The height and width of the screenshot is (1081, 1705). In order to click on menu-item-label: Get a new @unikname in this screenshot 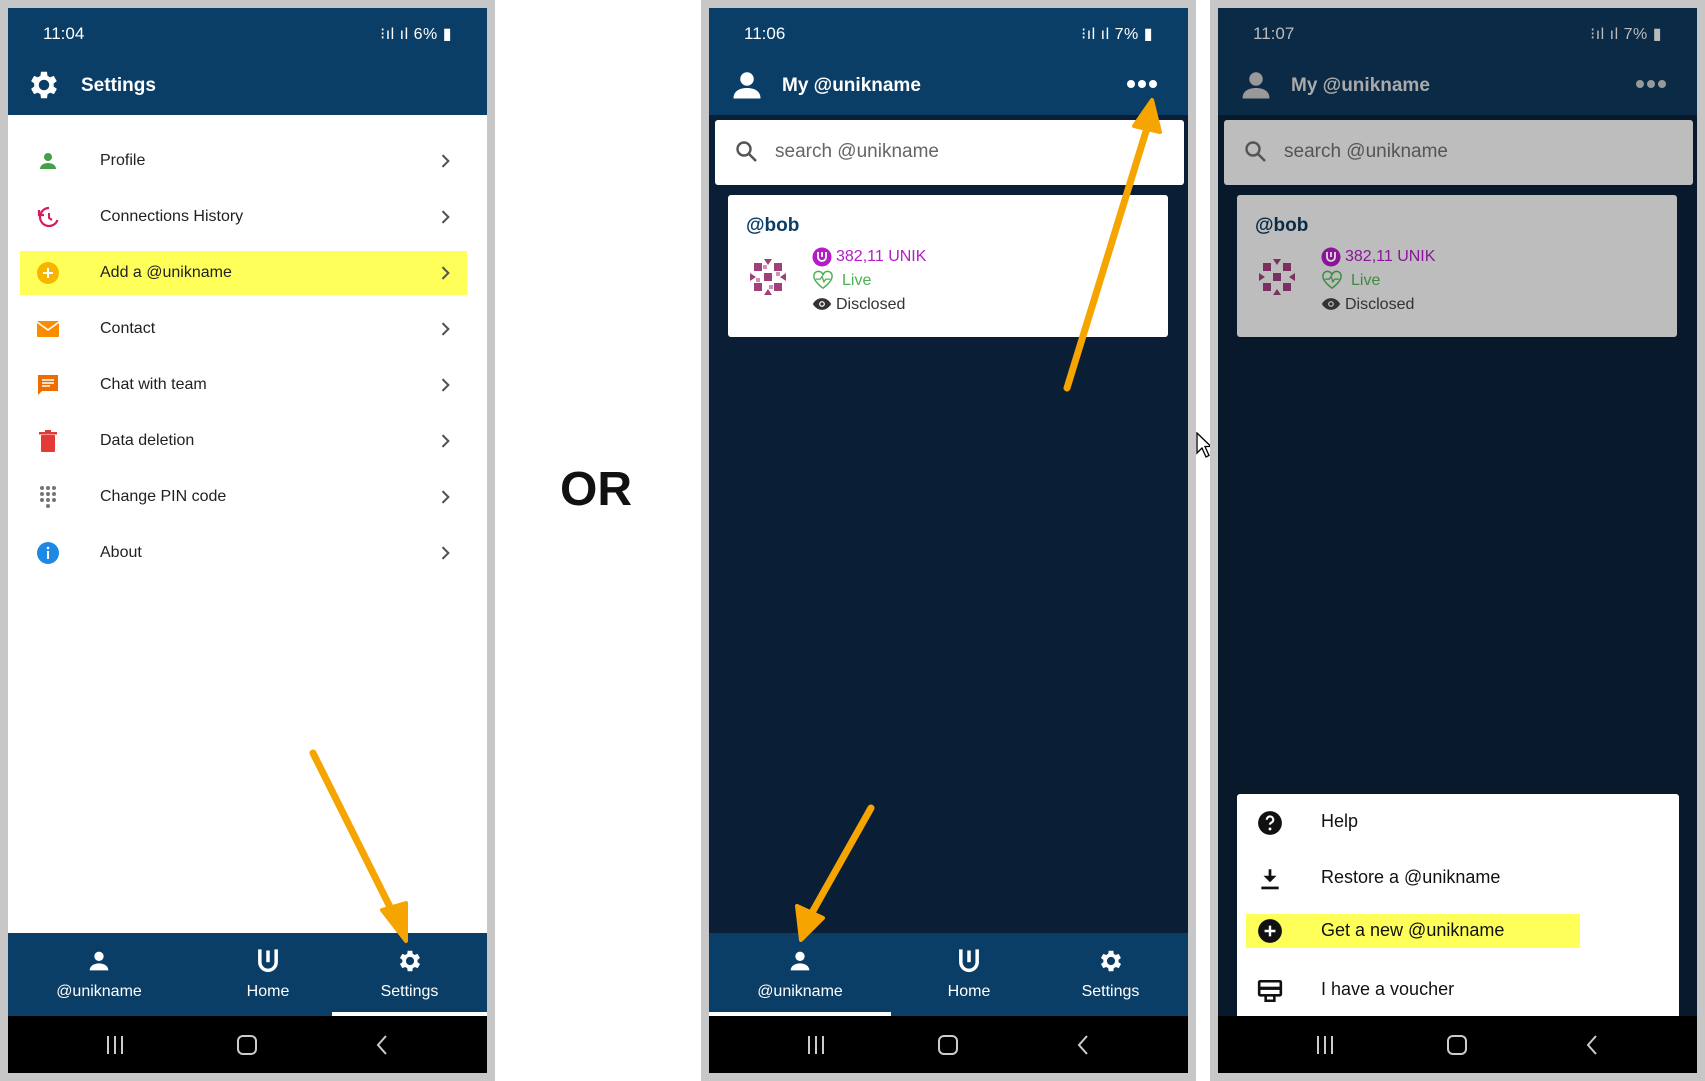, I will do `click(1413, 930)`.